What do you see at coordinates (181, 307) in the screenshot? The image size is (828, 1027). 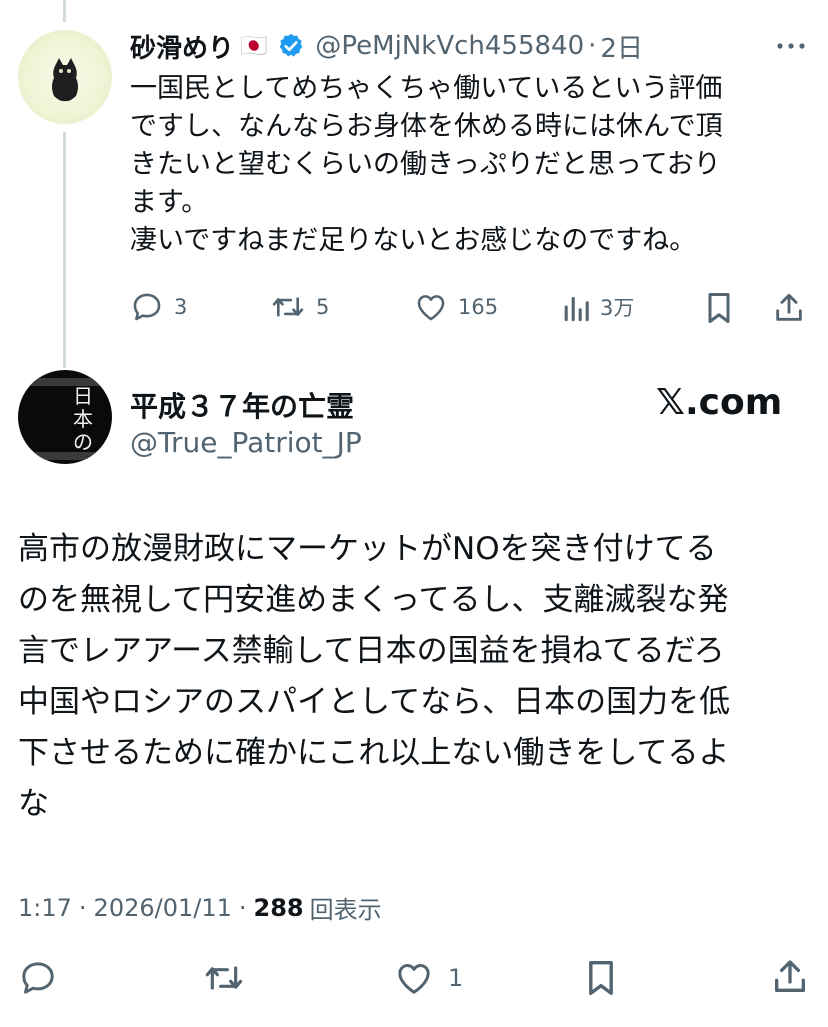 I see `reply-count: 3` at bounding box center [181, 307].